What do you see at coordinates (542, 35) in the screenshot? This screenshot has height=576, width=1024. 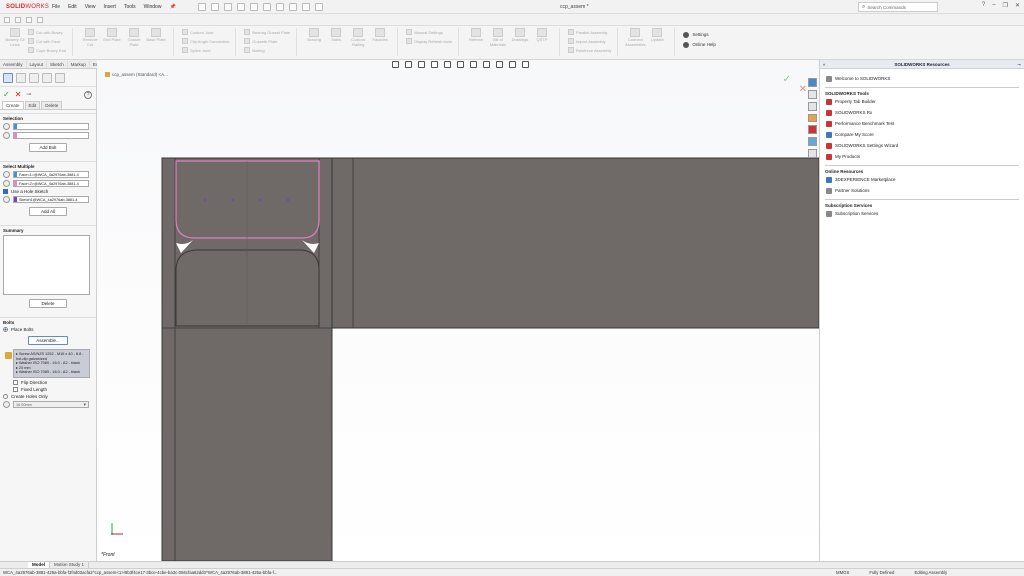 I see `qstp-button: QSTP` at bounding box center [542, 35].